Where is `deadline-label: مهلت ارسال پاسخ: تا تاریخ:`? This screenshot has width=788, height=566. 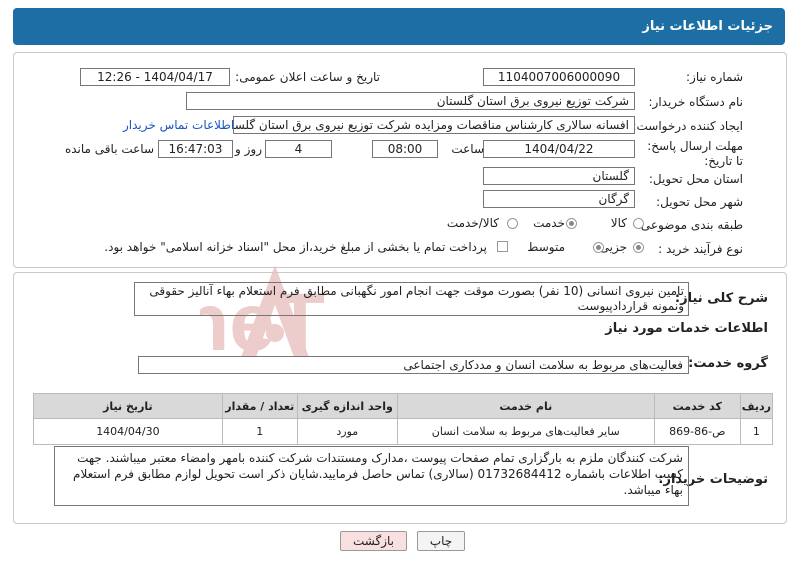
deadline-label: مهلت ارسال پاسخ: تا تاریخ: is located at coordinates (695, 153).